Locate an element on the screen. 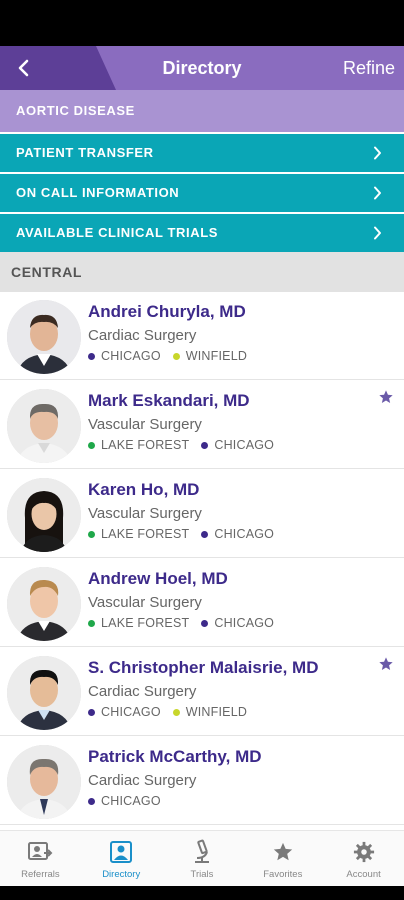  doctor-locations: CHICAGO is located at coordinates (130, 801).